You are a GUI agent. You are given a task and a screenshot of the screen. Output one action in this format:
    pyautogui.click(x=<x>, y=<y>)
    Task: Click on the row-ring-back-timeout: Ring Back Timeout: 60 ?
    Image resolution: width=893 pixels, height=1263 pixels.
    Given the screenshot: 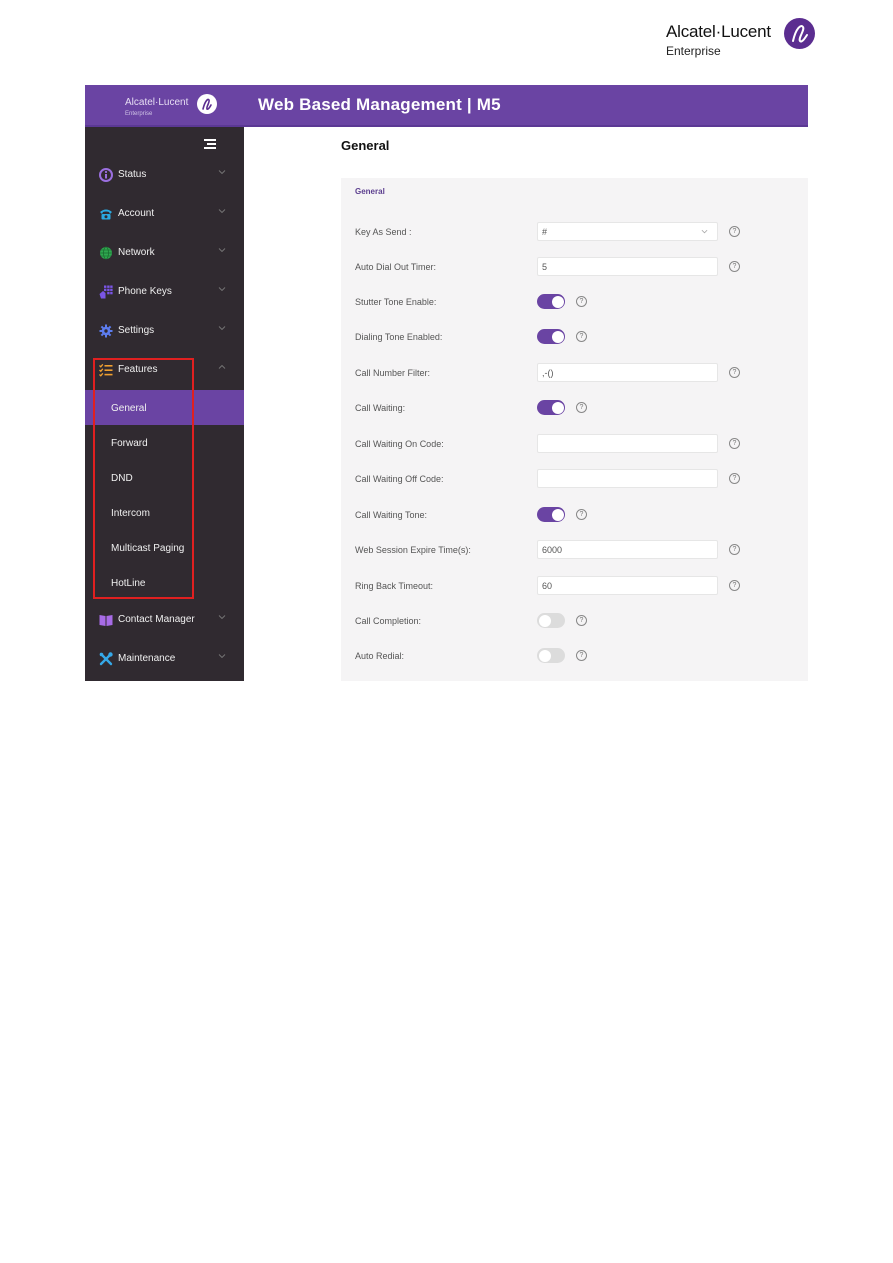 What is the action you would take?
    pyautogui.click(x=574, y=586)
    